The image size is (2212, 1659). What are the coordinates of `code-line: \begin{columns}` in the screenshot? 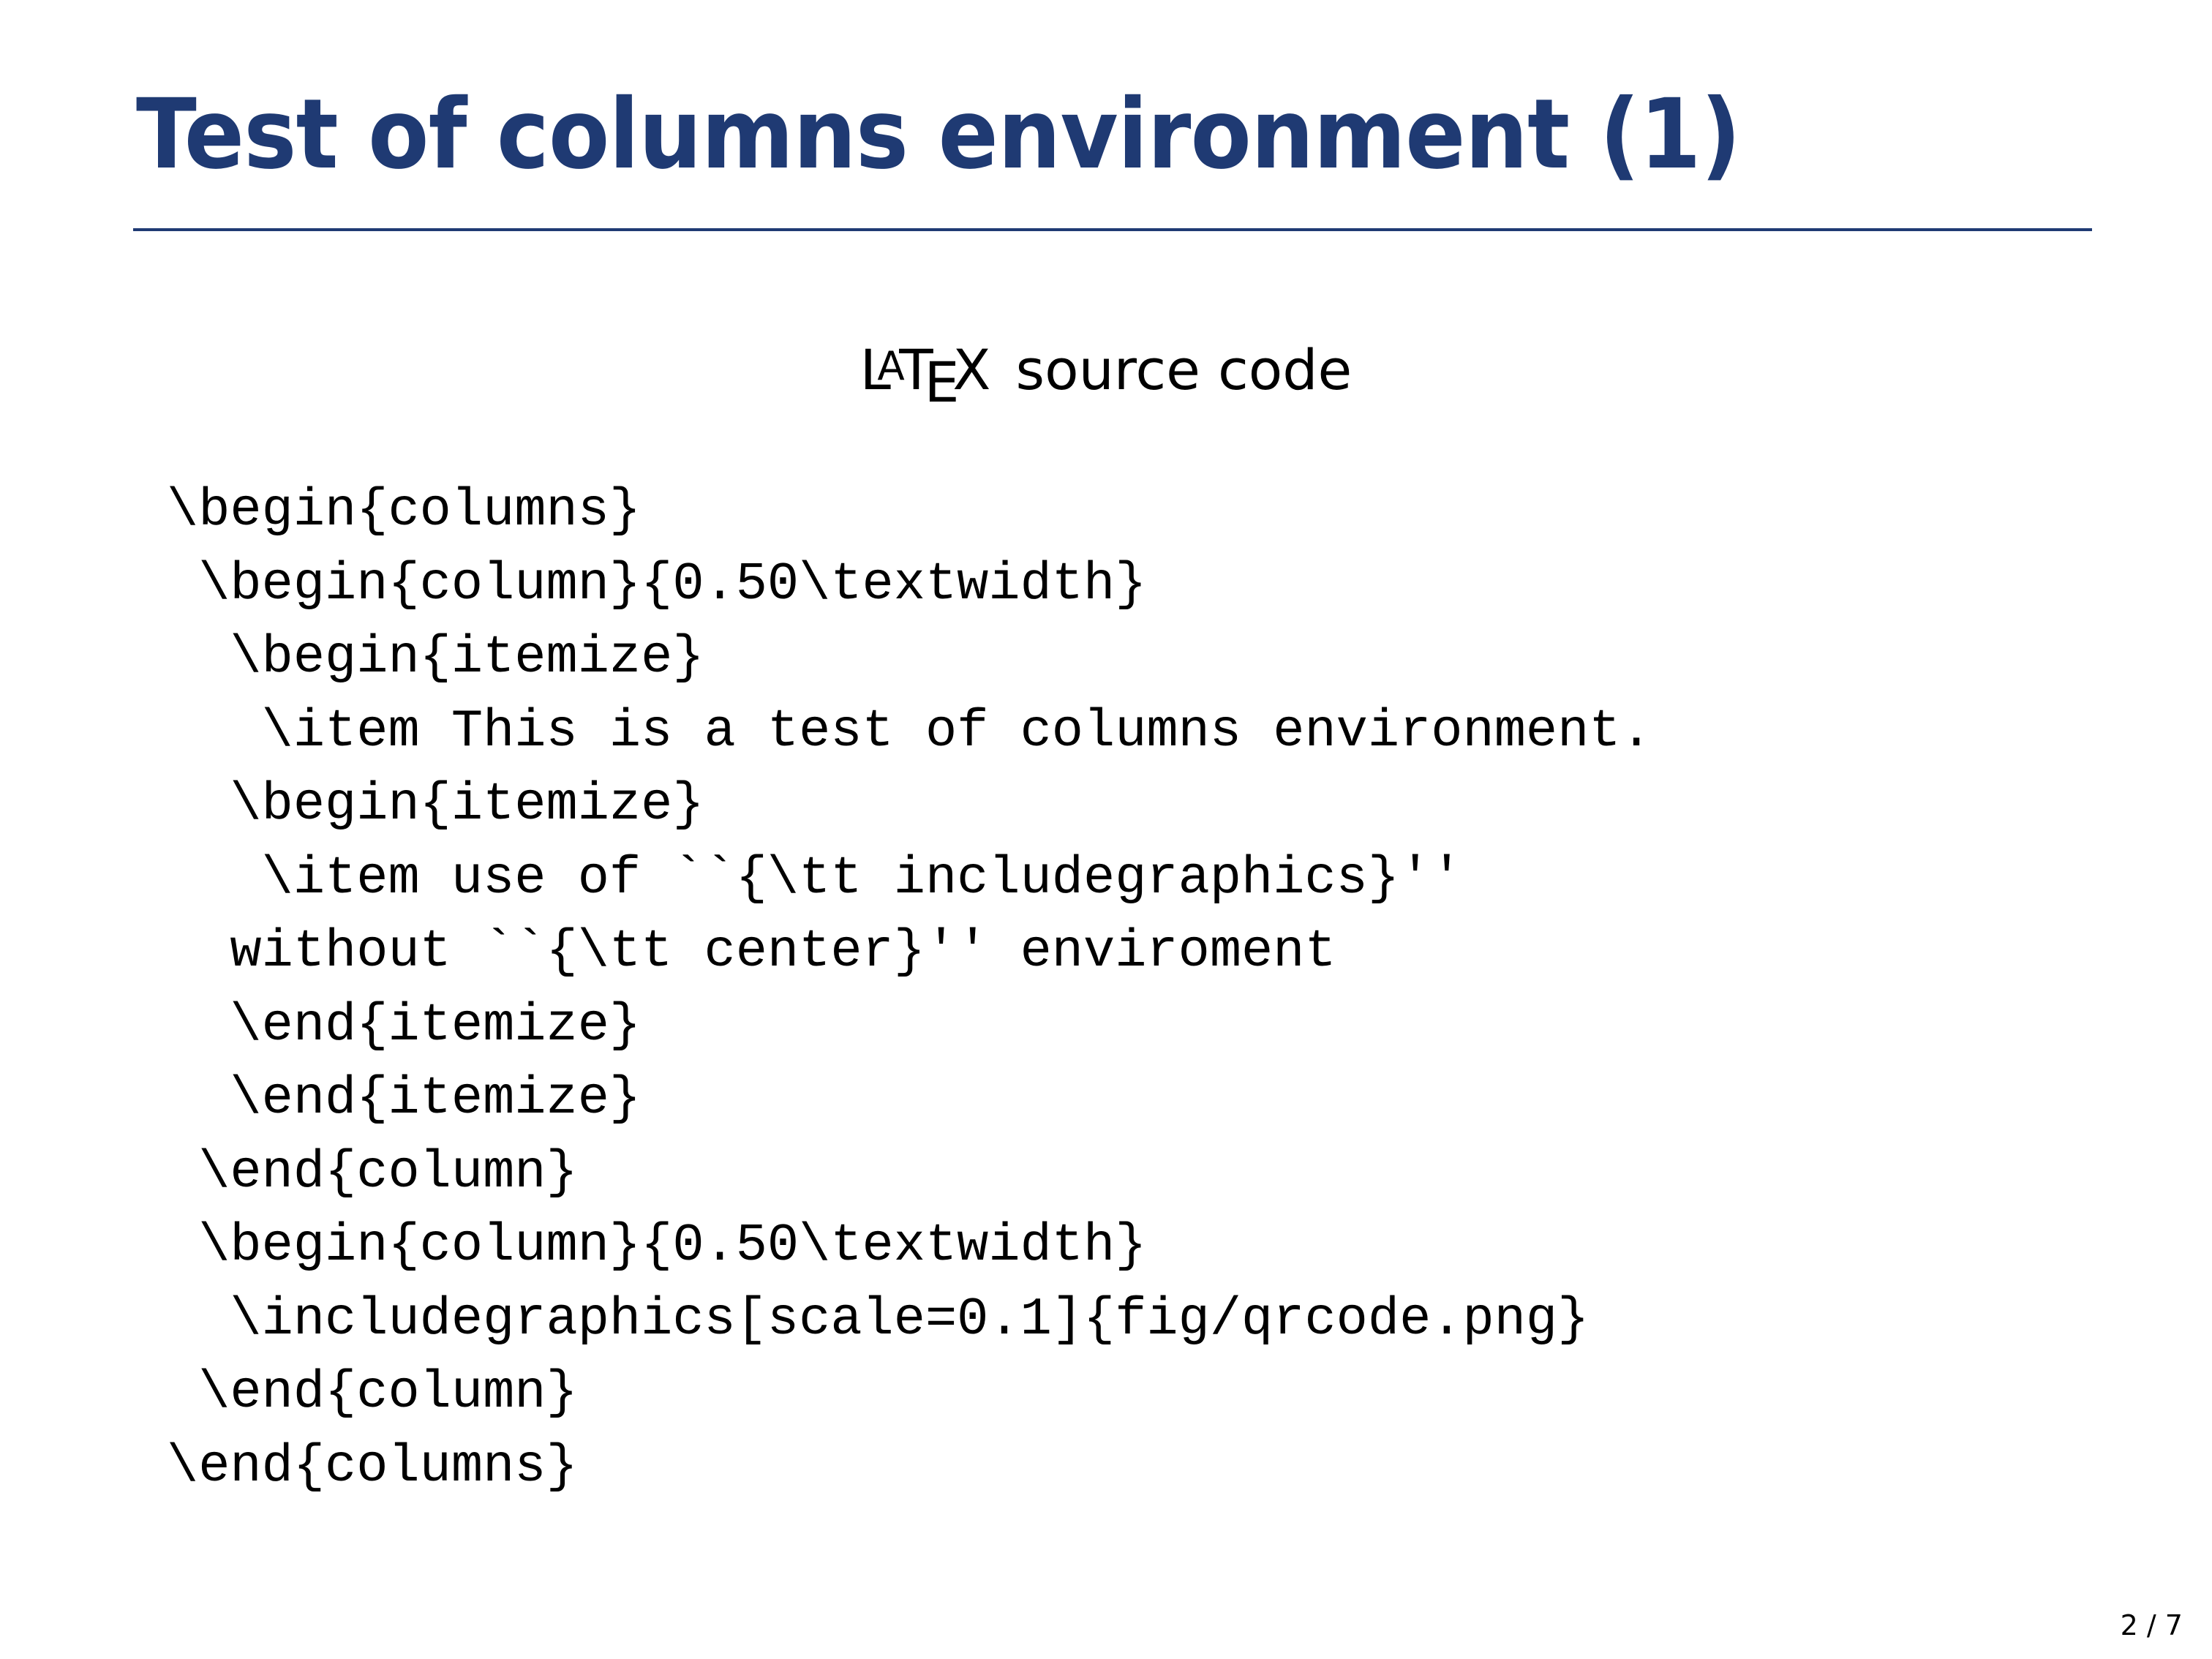 It's located at (405, 511).